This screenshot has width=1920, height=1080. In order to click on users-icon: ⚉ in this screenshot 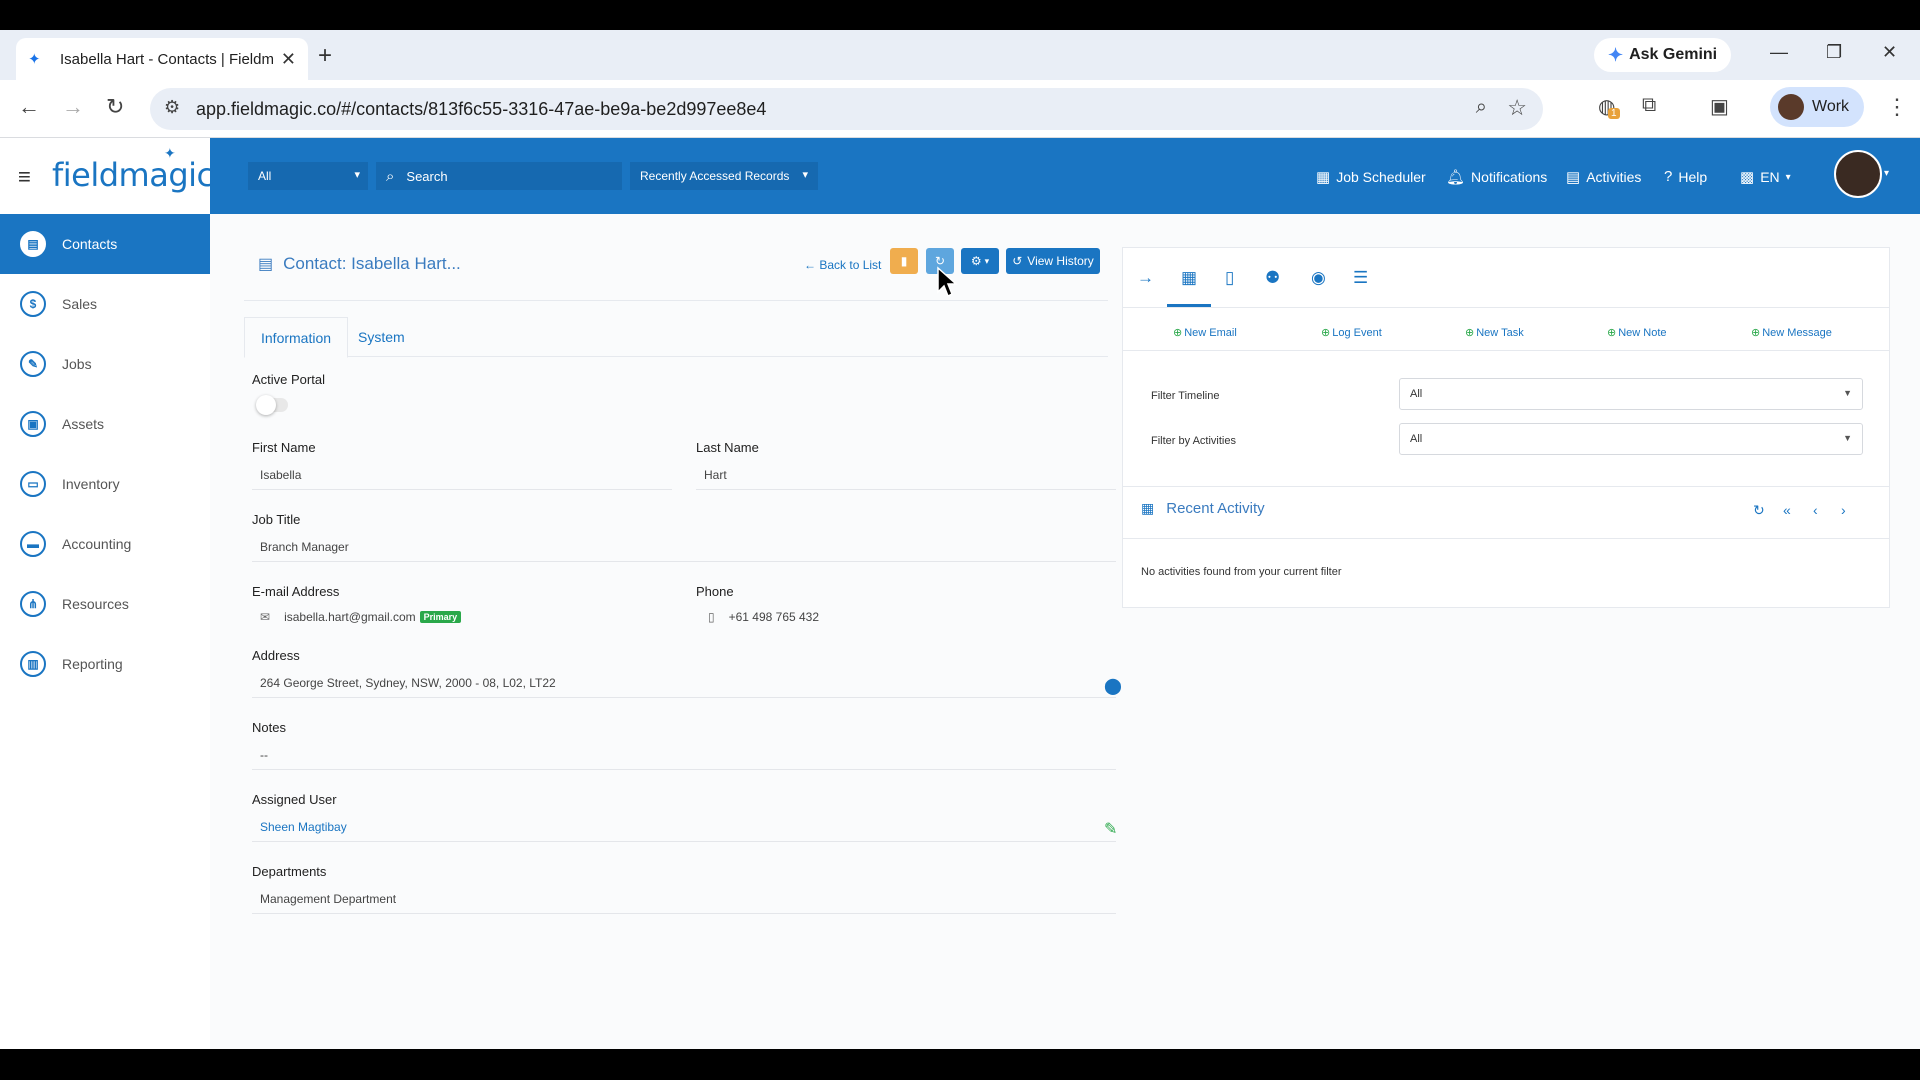, I will do `click(1272, 278)`.